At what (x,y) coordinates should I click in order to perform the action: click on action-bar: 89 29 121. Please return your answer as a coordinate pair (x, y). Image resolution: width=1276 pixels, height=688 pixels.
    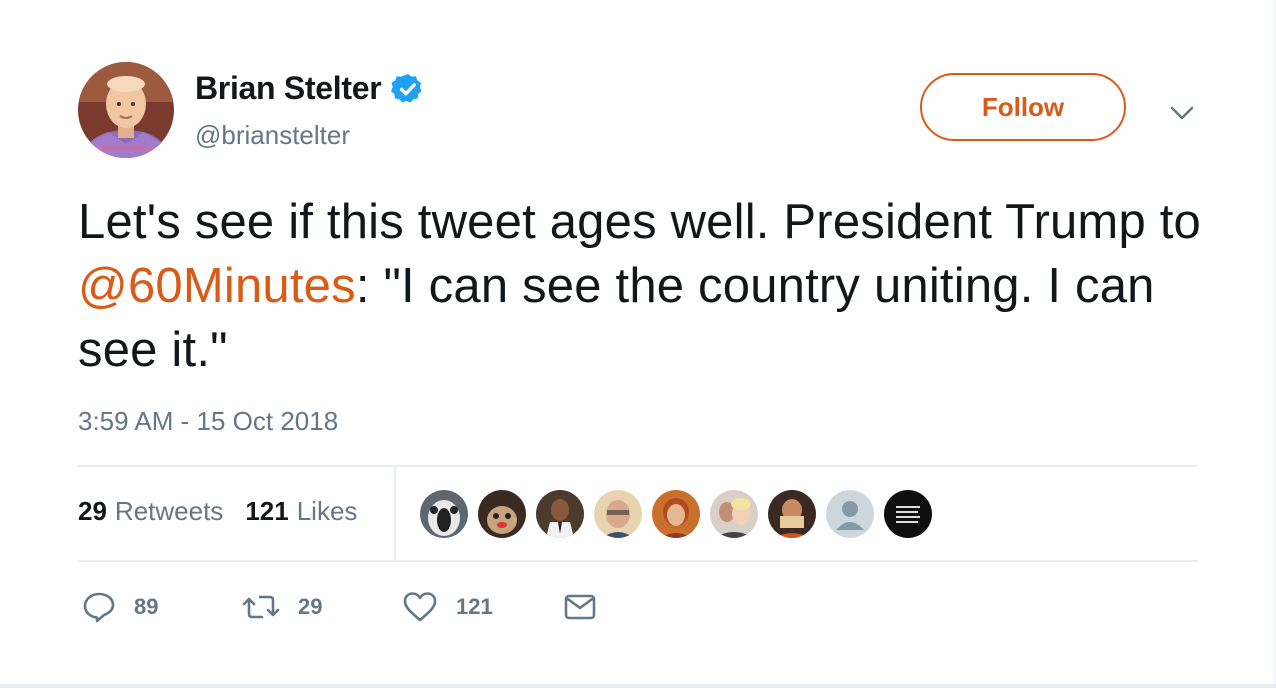
    Looking at the image, I should click on (339, 607).